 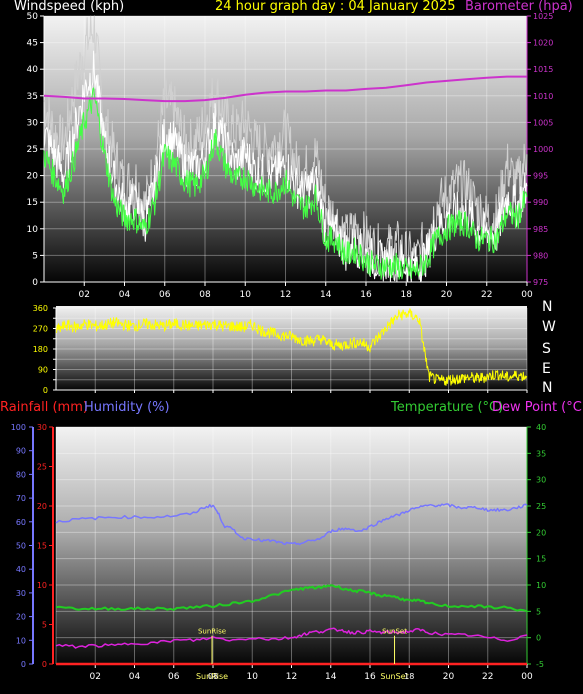 What do you see at coordinates (527, 677) in the screenshot?
I see `temp-x-tick-label: 00` at bounding box center [527, 677].